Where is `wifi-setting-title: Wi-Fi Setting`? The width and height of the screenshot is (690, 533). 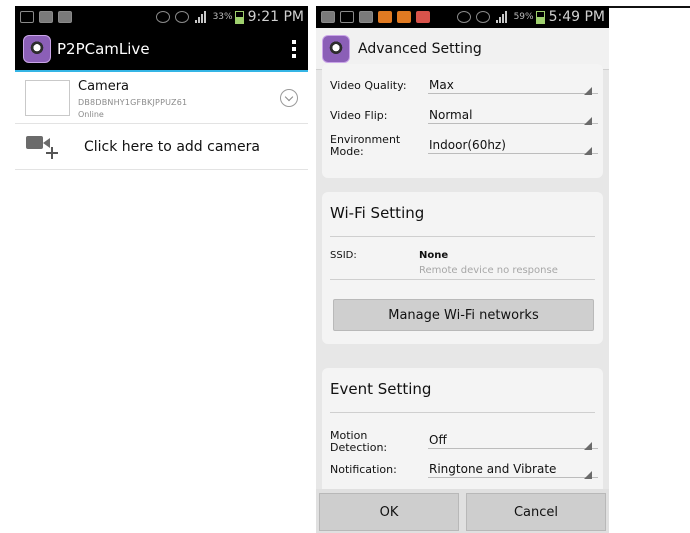 wifi-setting-title: Wi-Fi Setting is located at coordinates (377, 213).